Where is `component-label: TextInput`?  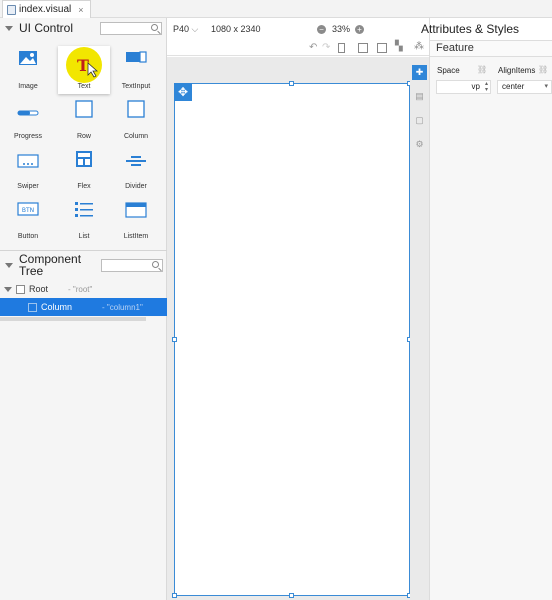
component-label: TextInput is located at coordinates (136, 86).